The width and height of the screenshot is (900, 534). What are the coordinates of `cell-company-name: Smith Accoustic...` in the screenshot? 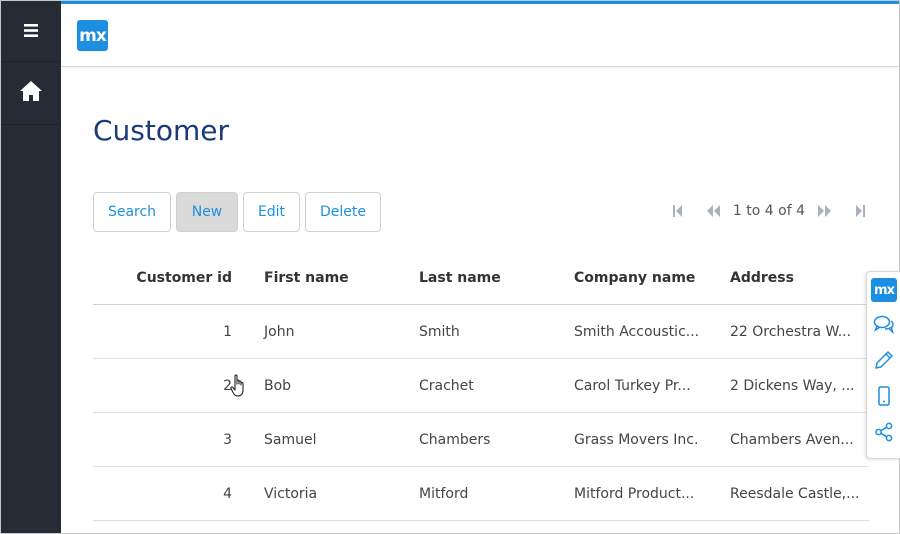 It's located at (636, 331).